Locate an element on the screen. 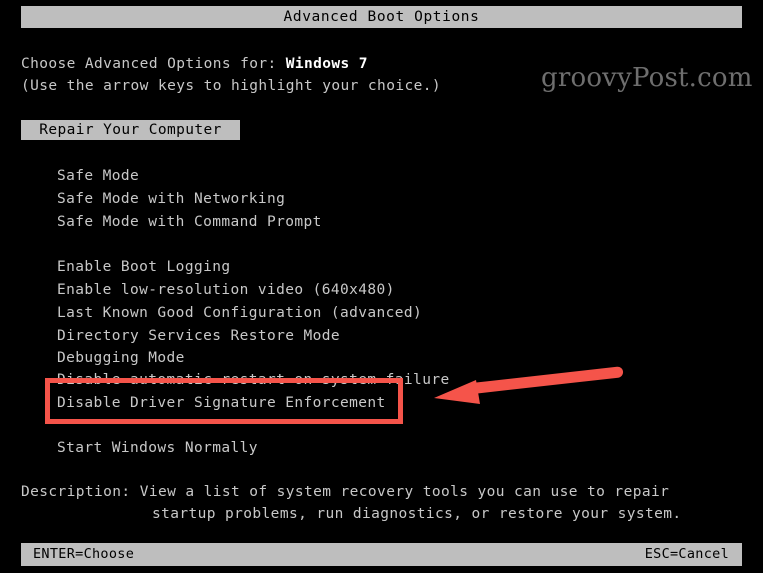  description-label: Description: is located at coordinates (80, 492).